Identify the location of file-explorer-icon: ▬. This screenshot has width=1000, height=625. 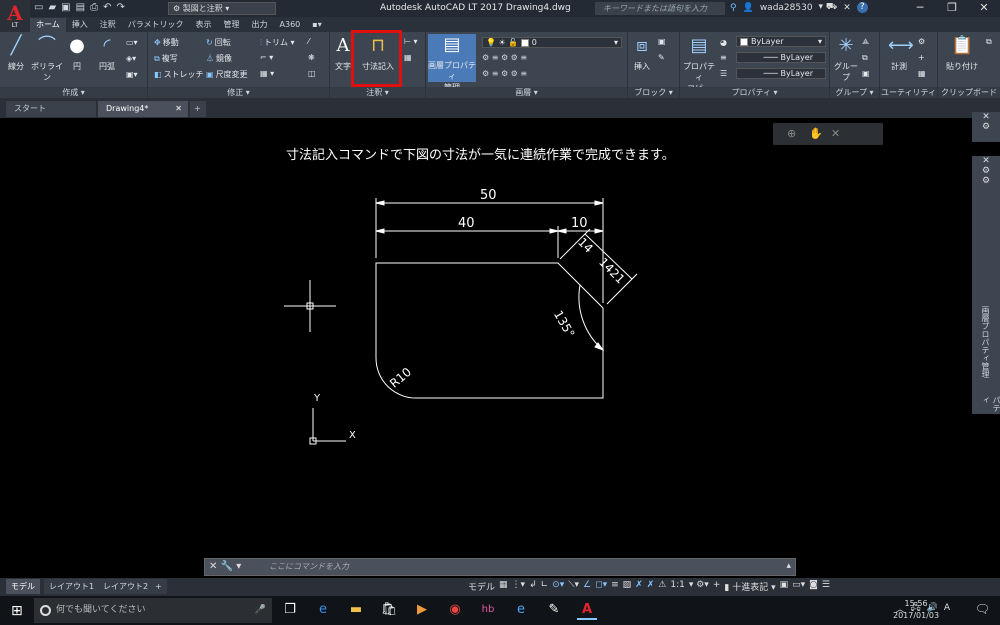
(356, 610).